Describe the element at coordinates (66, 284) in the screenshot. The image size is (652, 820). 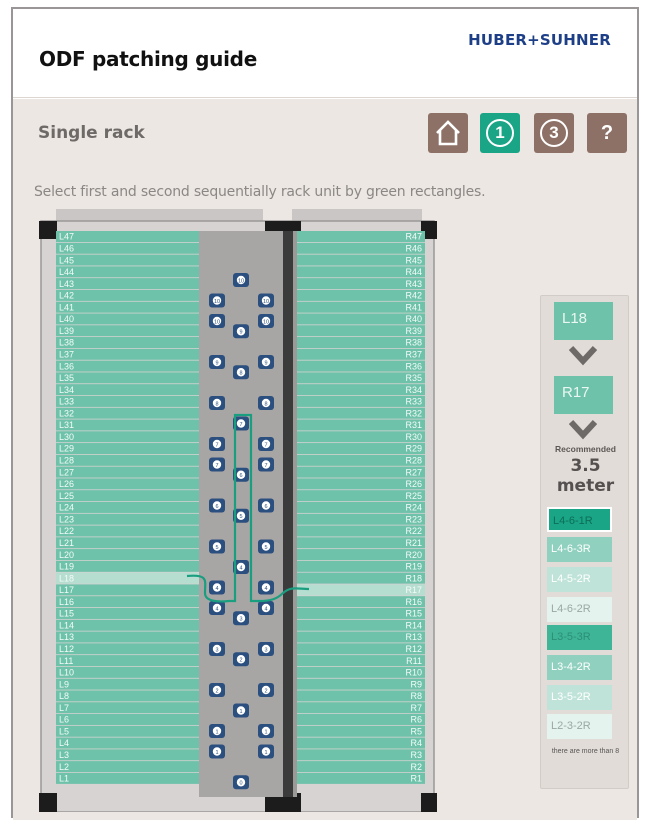
I see `rack-unit-label: L43` at that location.